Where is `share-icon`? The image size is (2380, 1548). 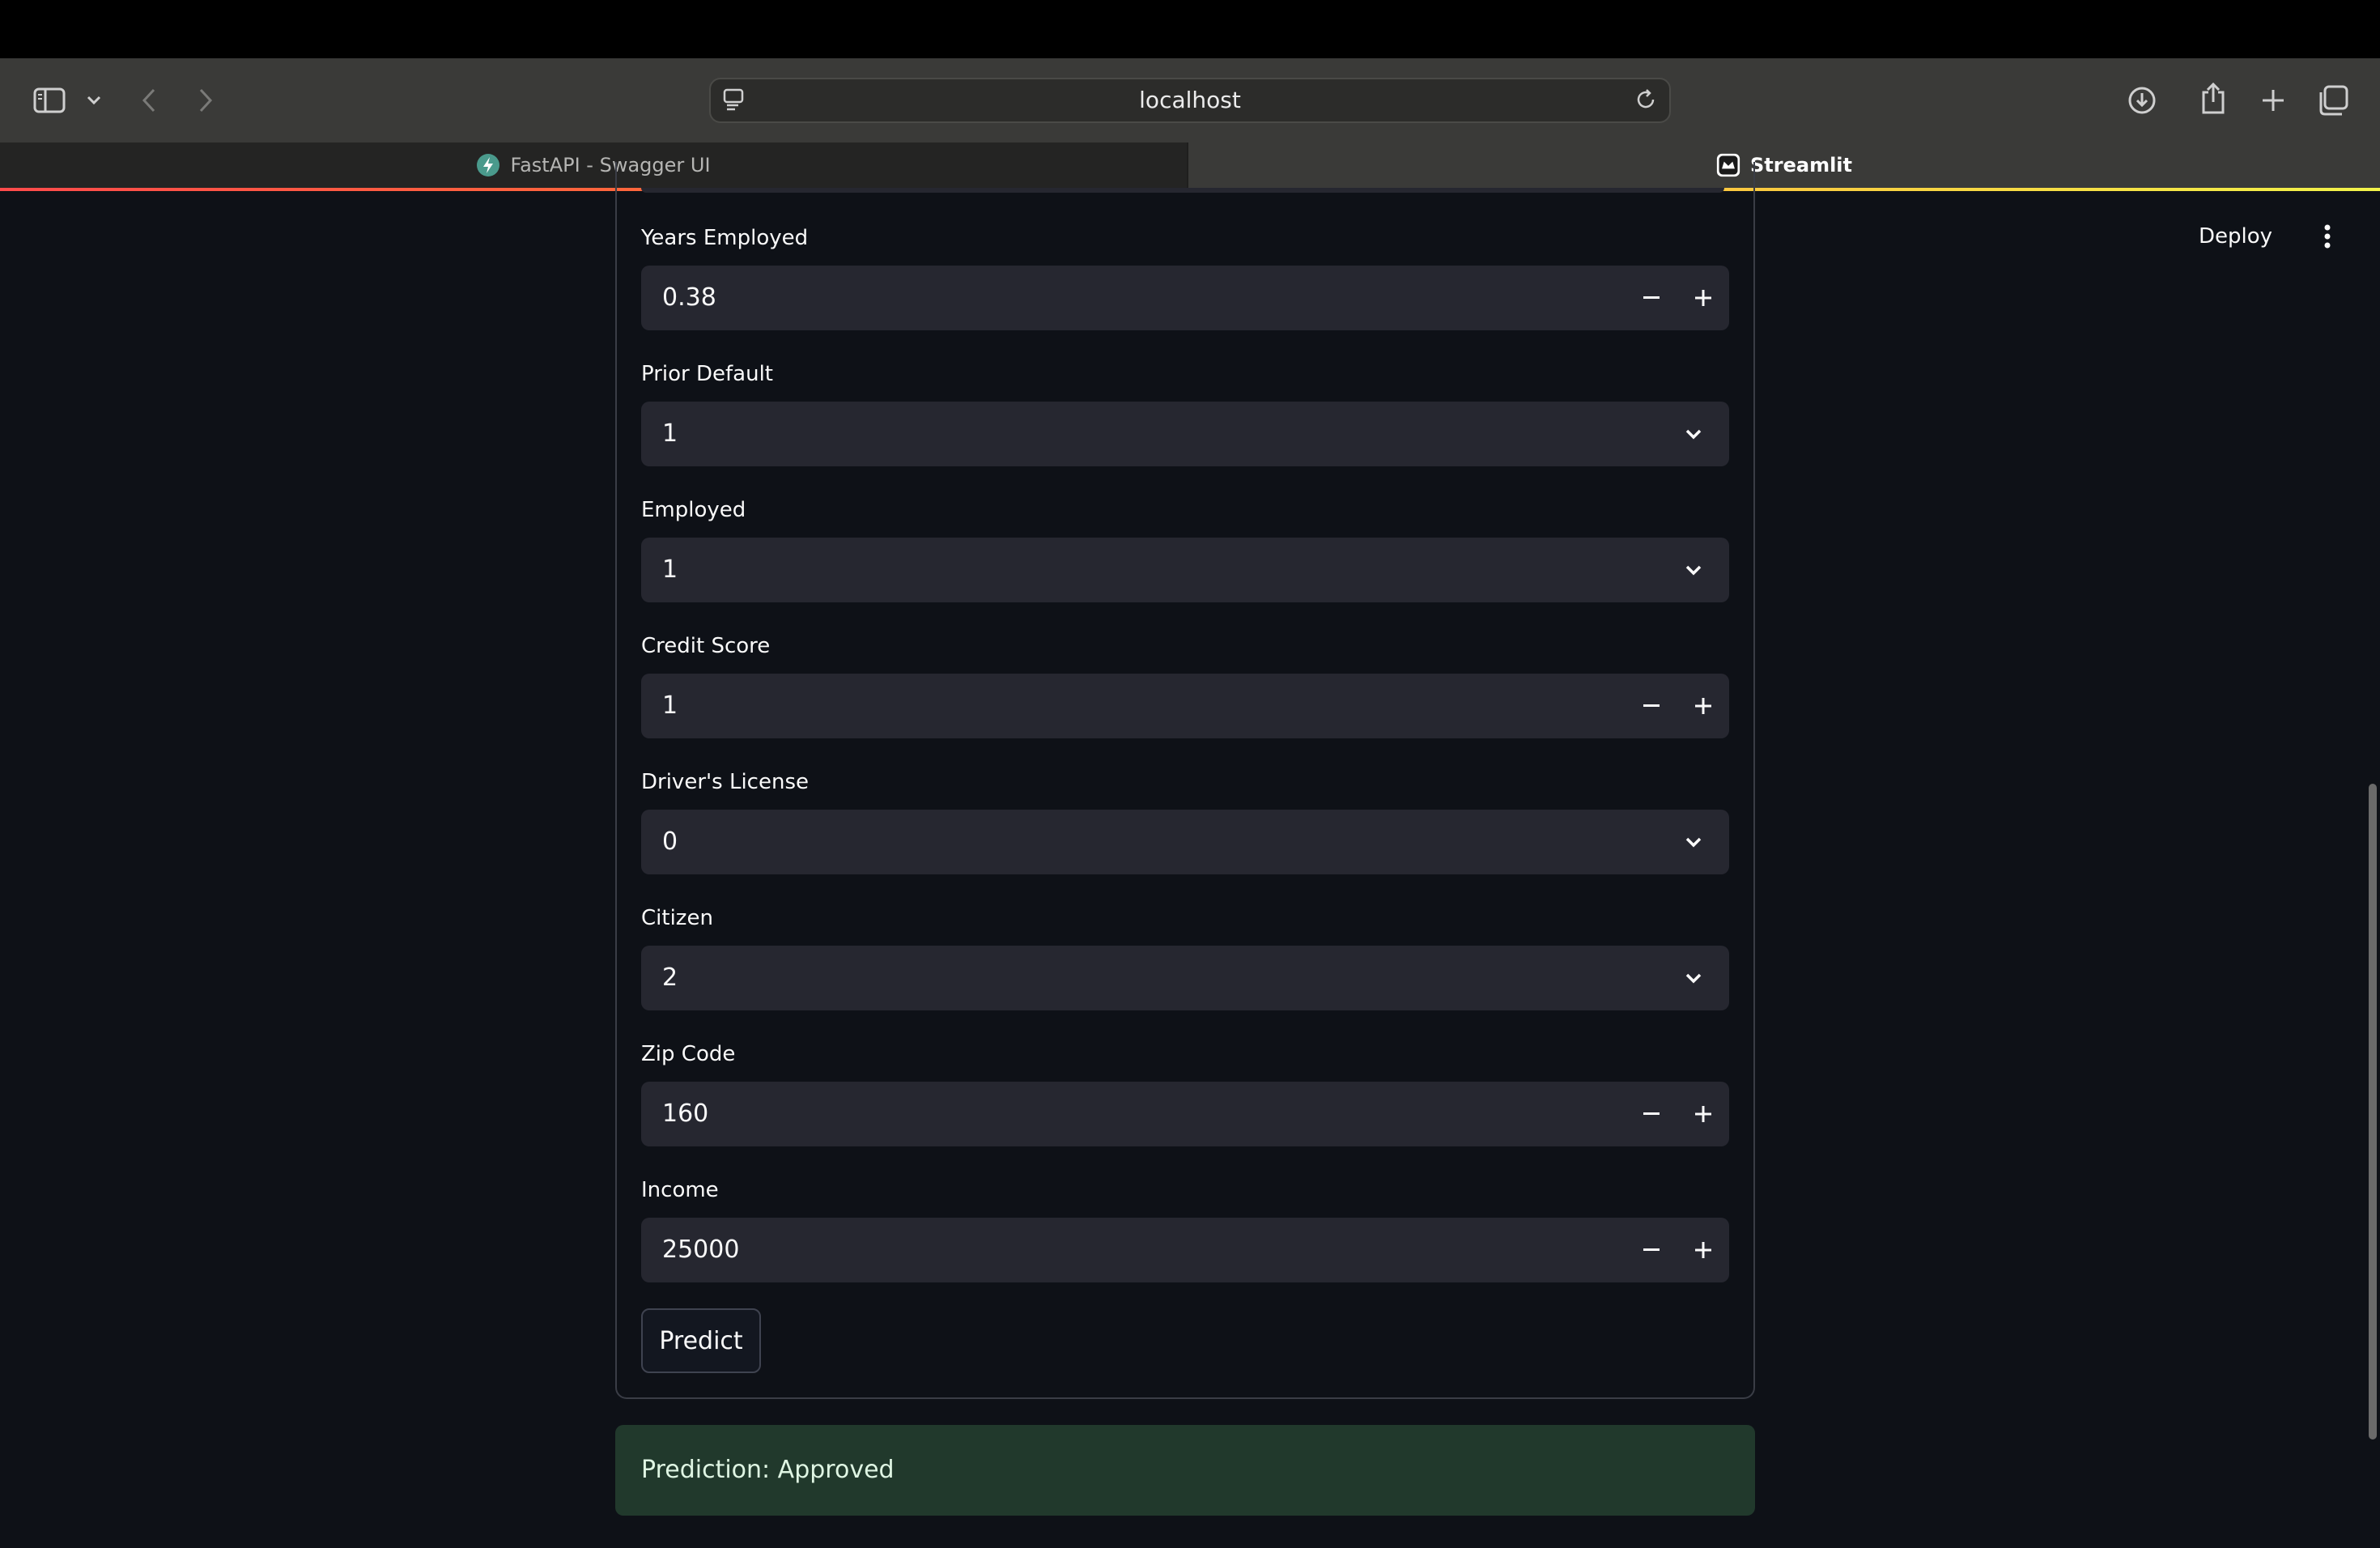
share-icon is located at coordinates (2213, 99).